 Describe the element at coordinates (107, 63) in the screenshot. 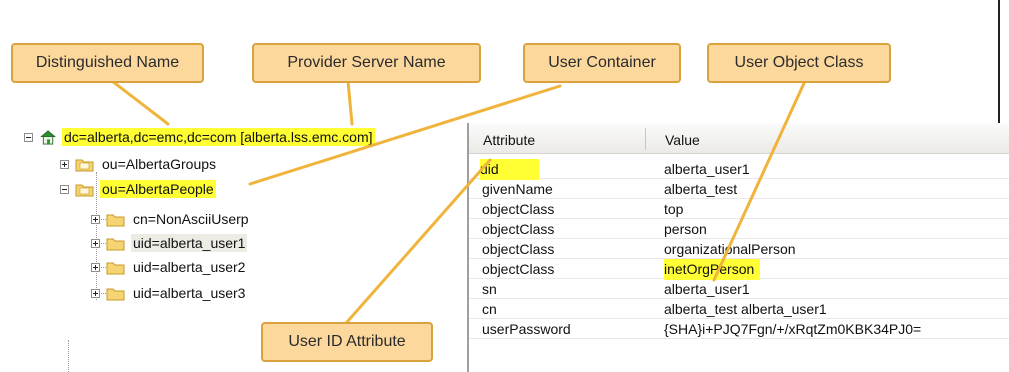

I see `callout-distinguished-name: Distinguished Name` at that location.